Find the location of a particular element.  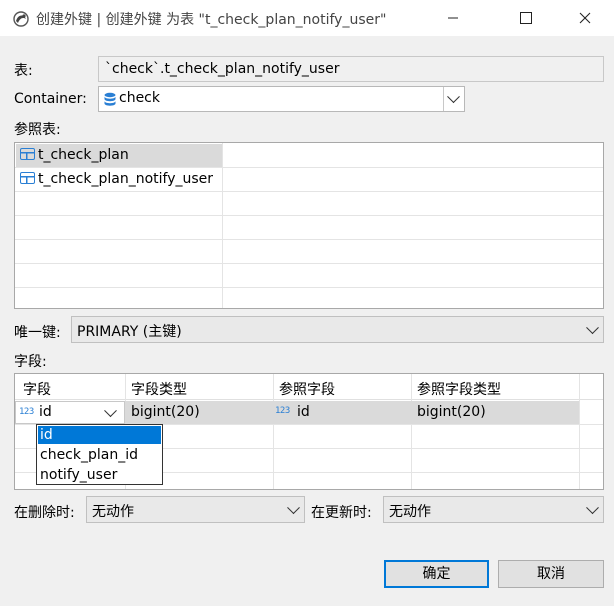

table-row: 123 id bigint(20) 123 id bigint(20) is located at coordinates (297, 412).